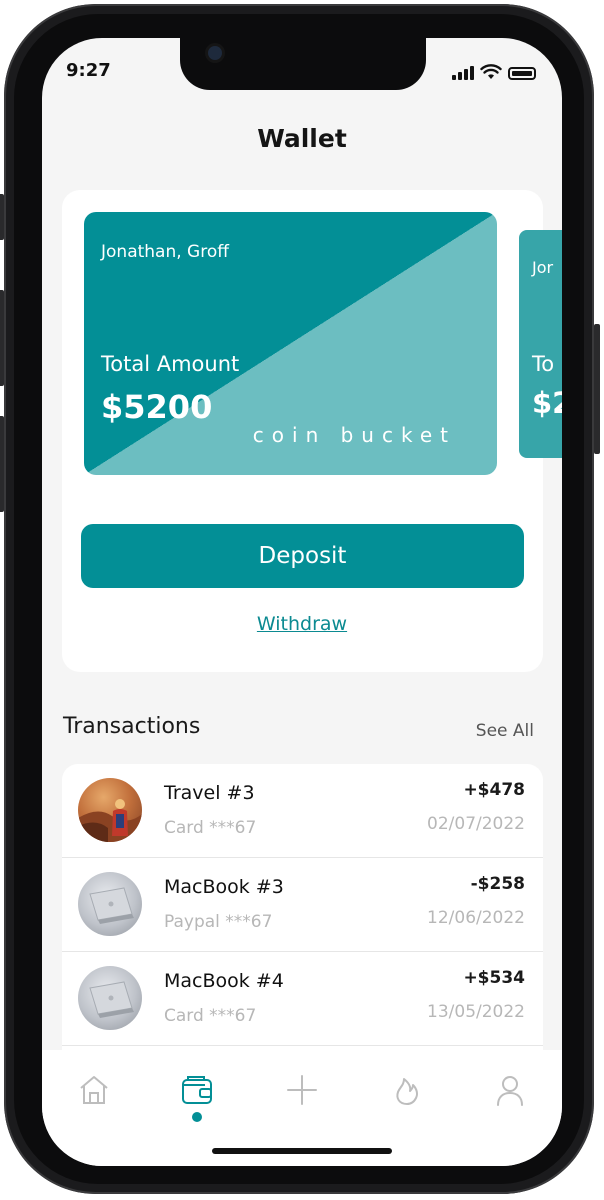 The image size is (604, 1200). What do you see at coordinates (224, 887) in the screenshot?
I see `transaction-name: MacBook #3` at bounding box center [224, 887].